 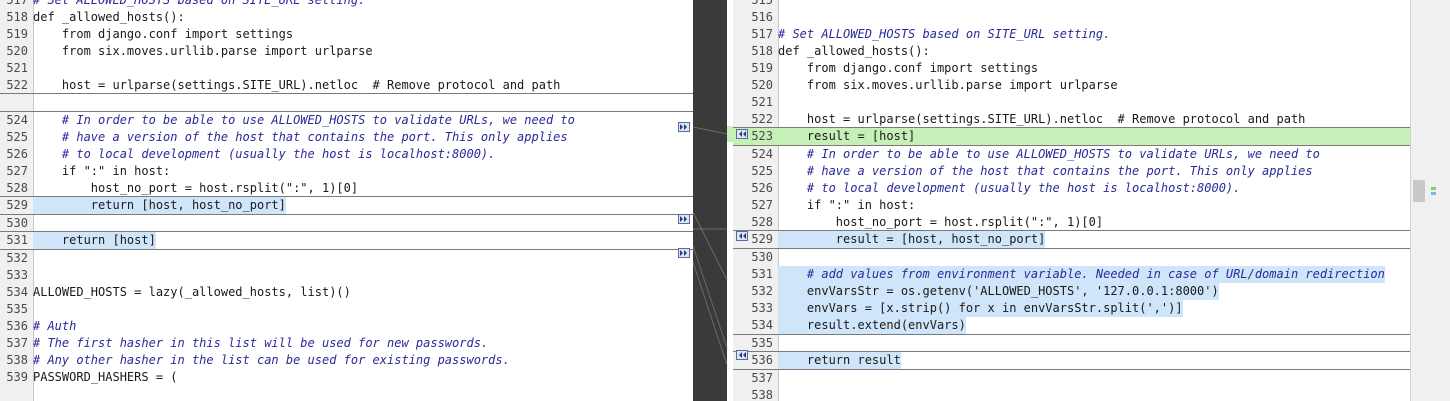 What do you see at coordinates (762, 3) in the screenshot?
I see `line-number: 515` at bounding box center [762, 3].